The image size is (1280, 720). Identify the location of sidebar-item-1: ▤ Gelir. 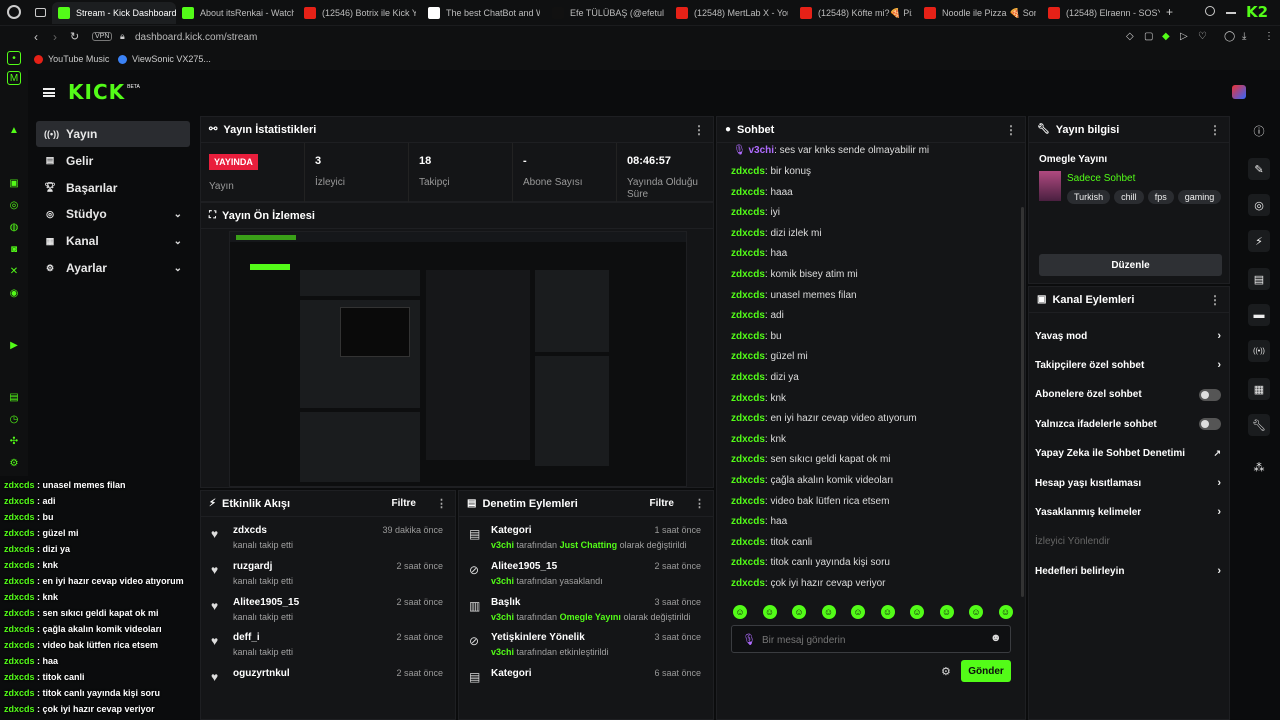
(113, 161).